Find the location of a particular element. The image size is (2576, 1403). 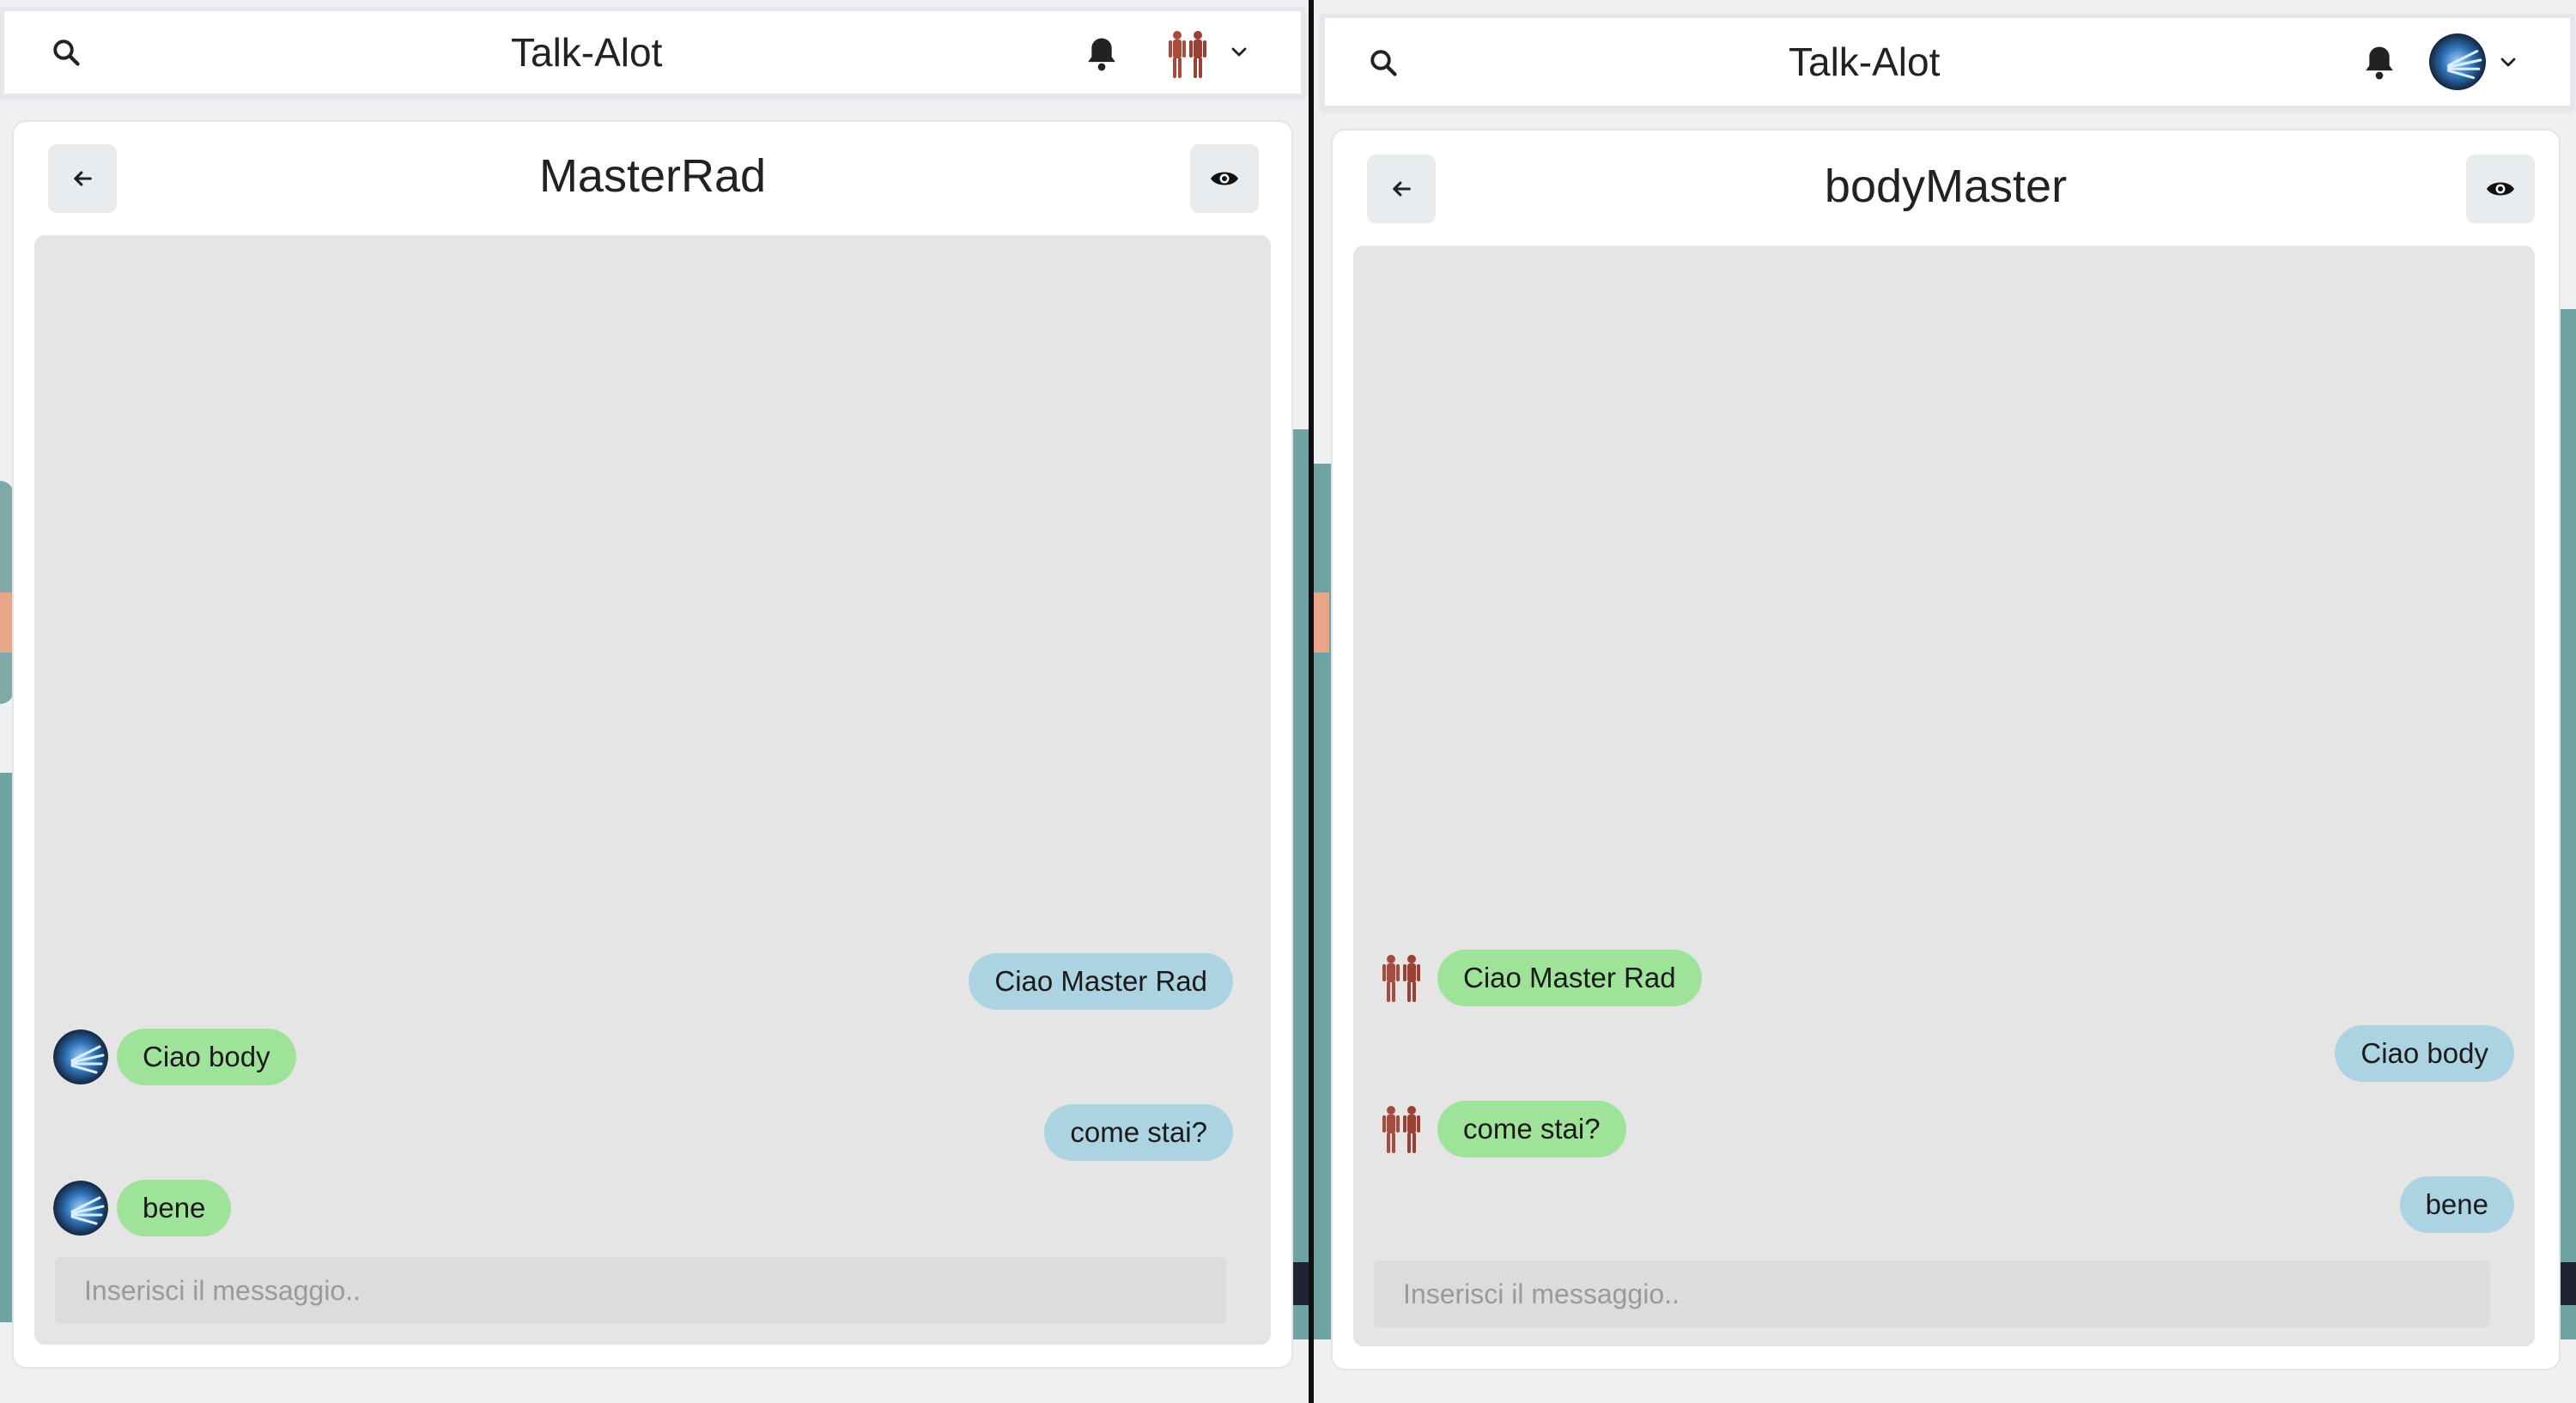

chat-title: bodyMaster is located at coordinates (1946, 186).